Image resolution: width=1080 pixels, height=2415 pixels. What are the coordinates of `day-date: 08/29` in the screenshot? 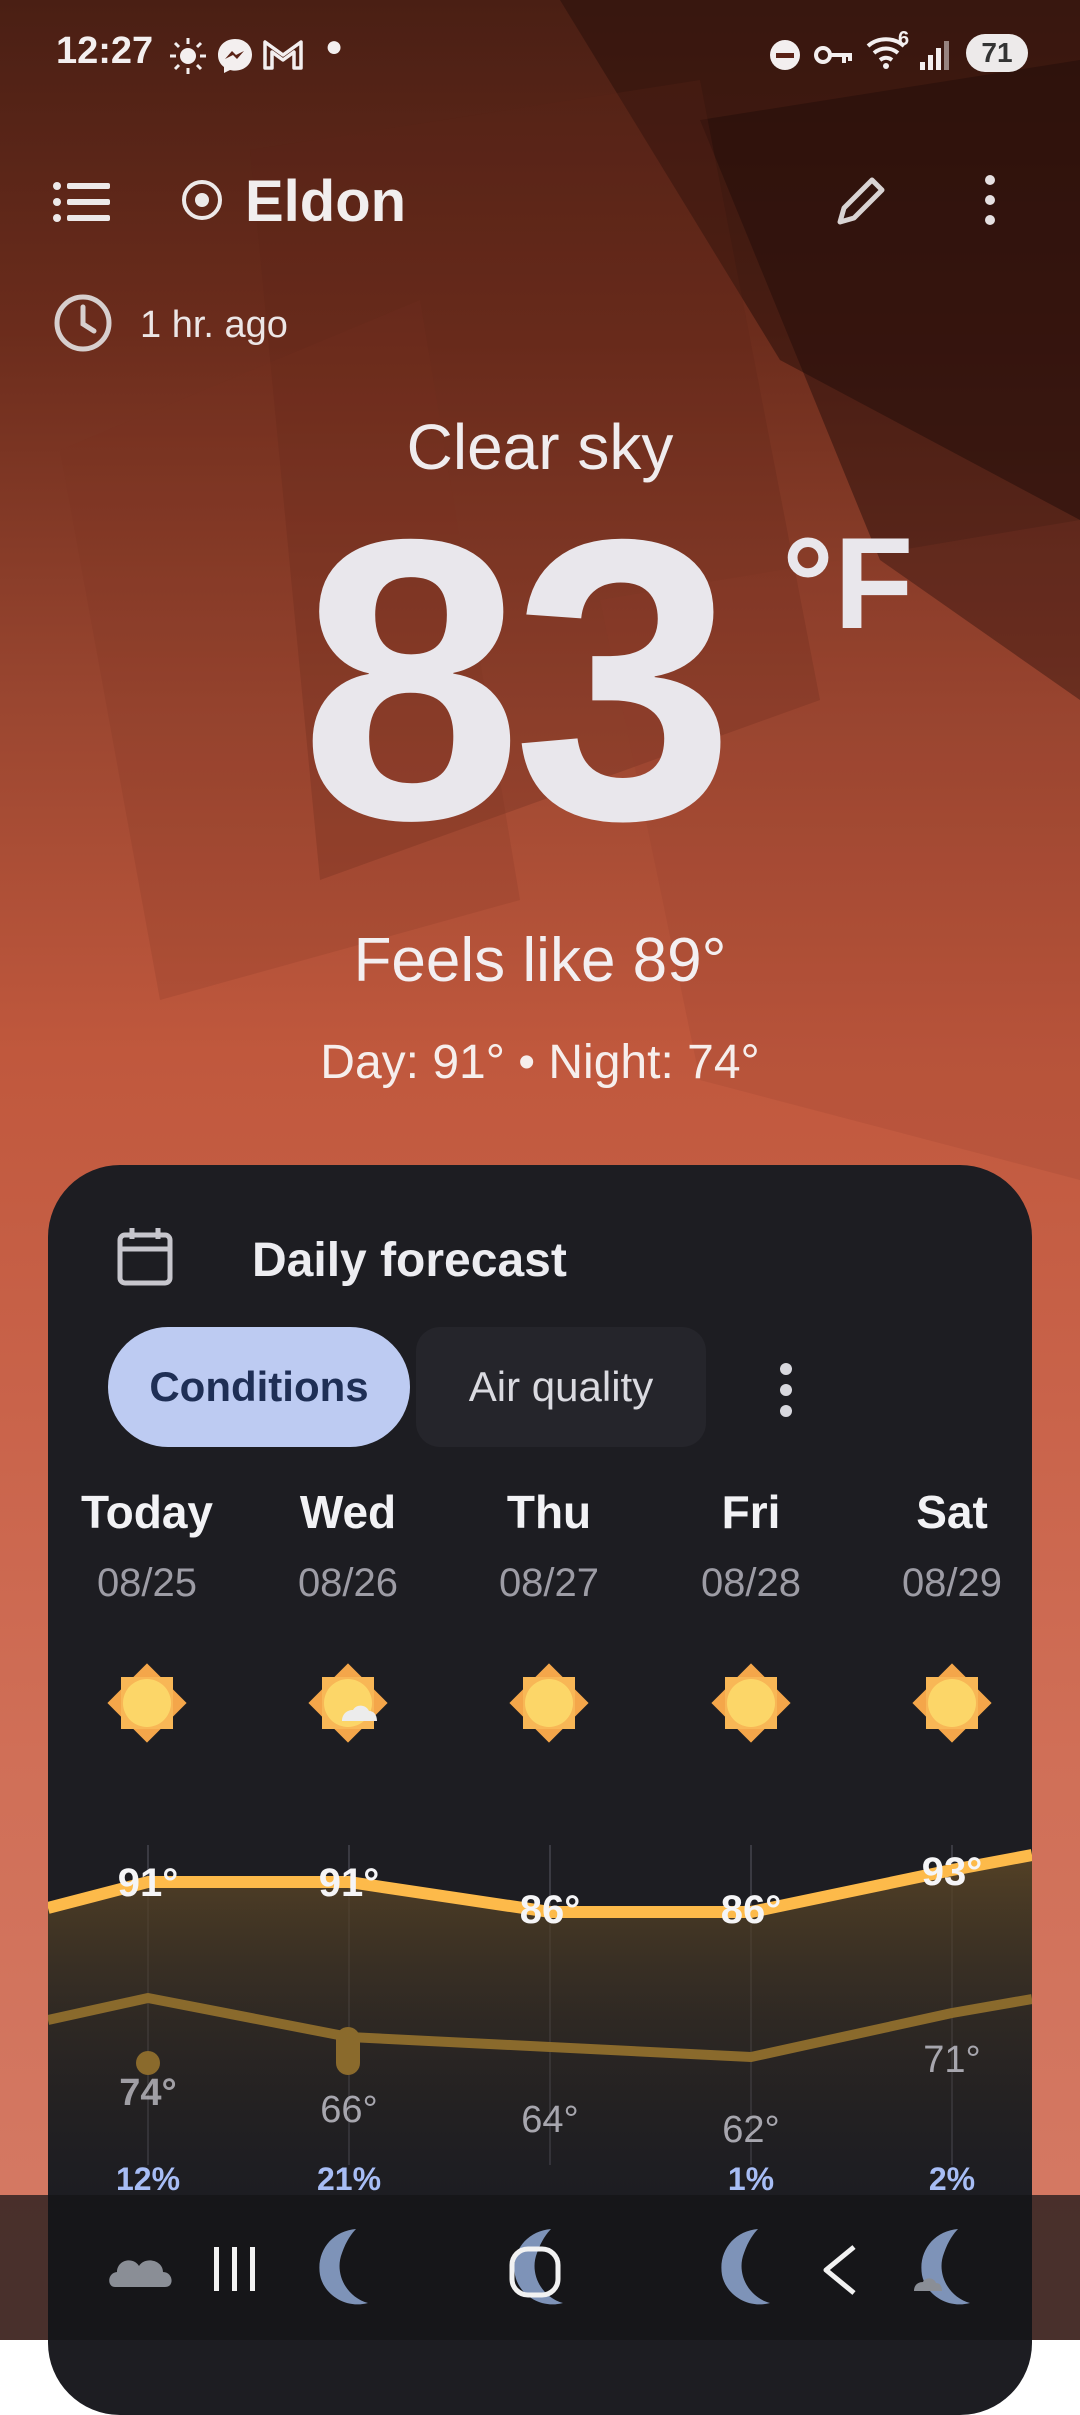 It's located at (952, 1583).